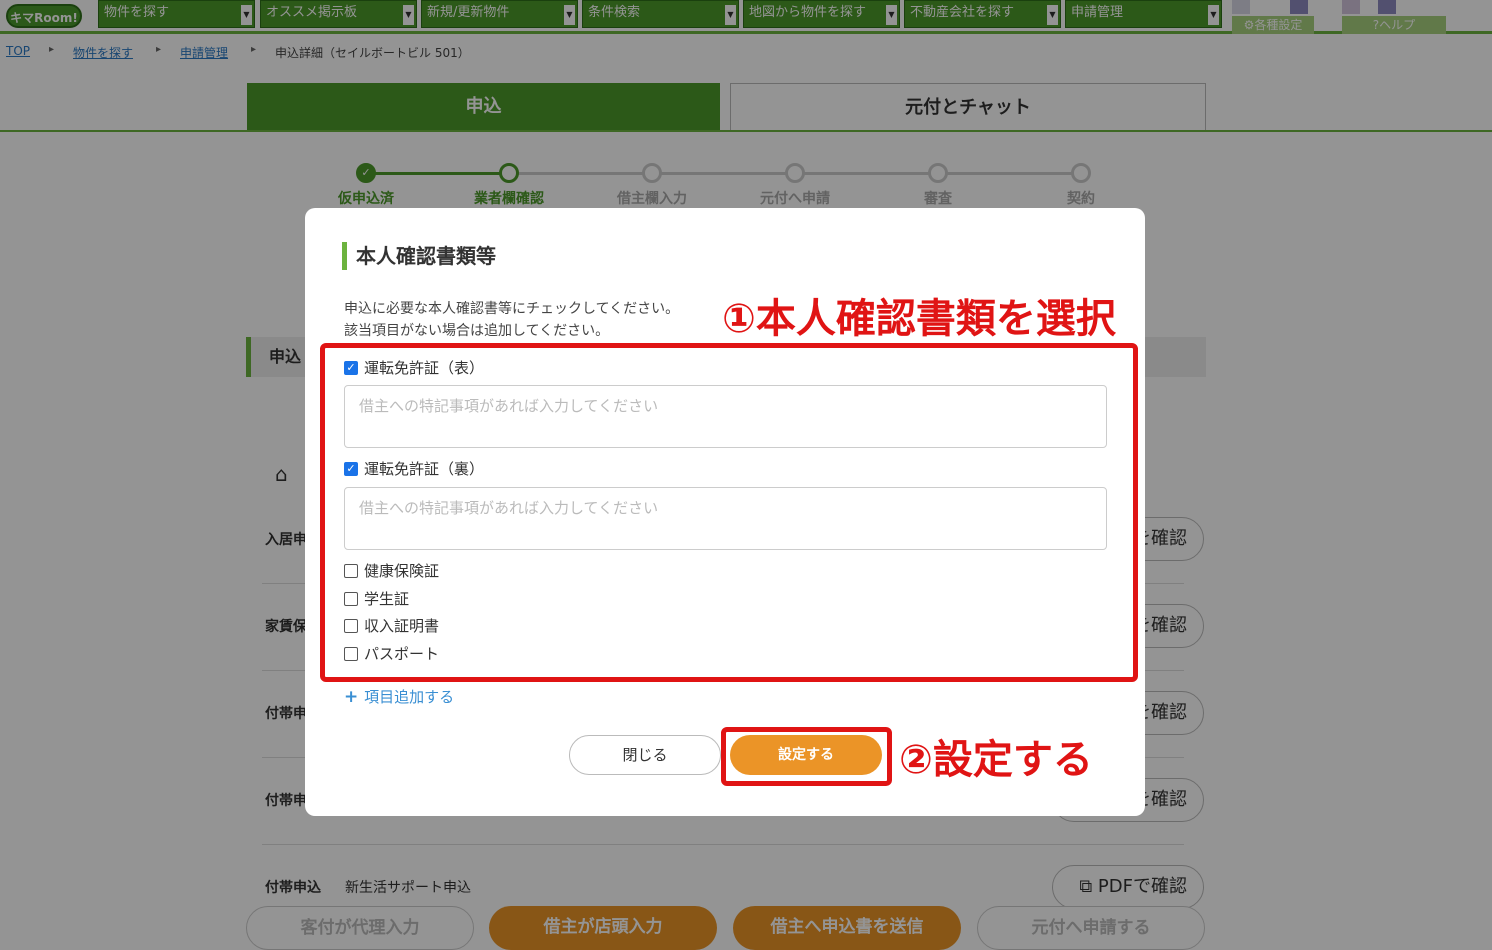 The height and width of the screenshot is (950, 1492). Describe the element at coordinates (477, 331) in the screenshot. I see `modal-description: 該当項目がない場合は追加してください。` at that location.